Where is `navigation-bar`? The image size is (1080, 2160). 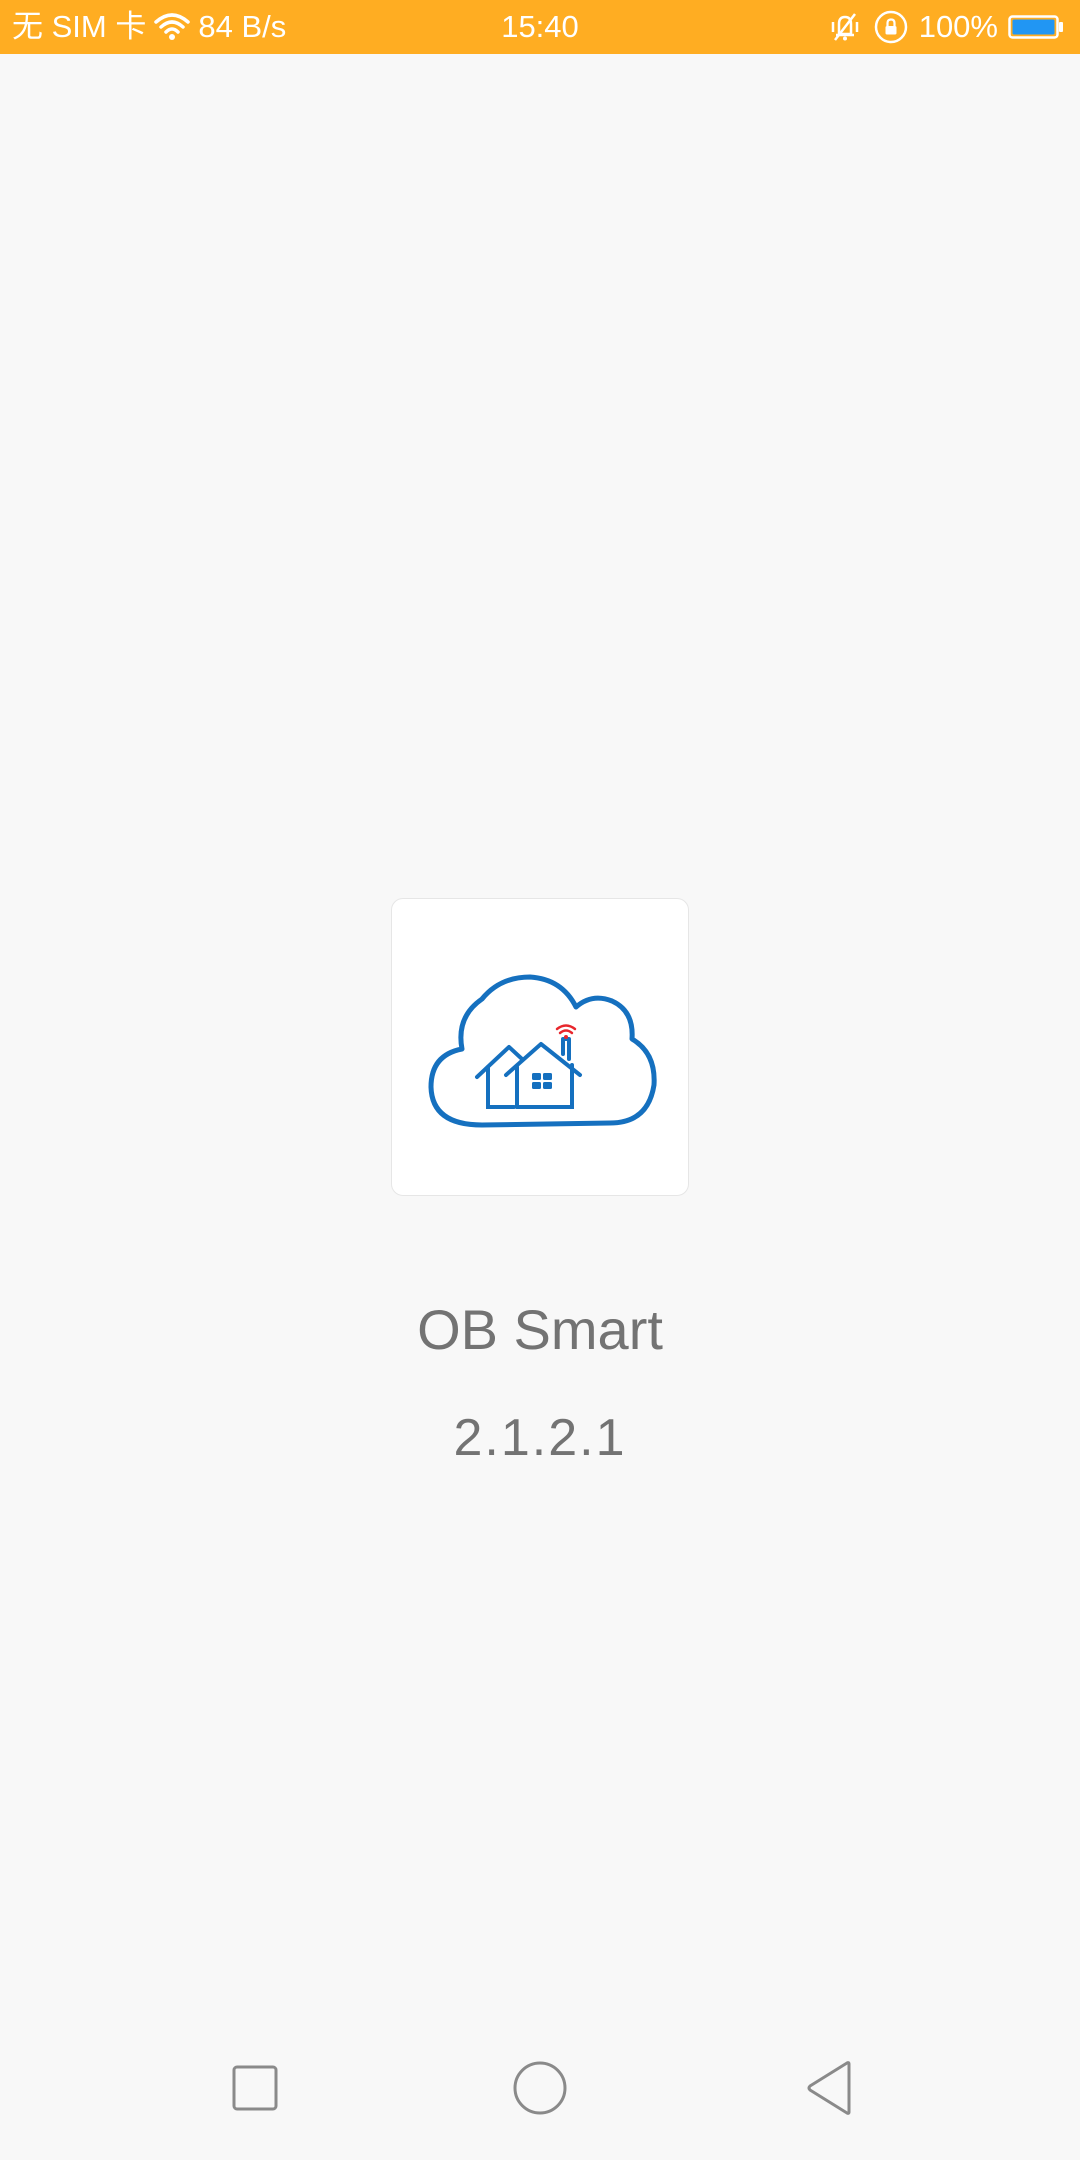
navigation-bar is located at coordinates (540, 2088).